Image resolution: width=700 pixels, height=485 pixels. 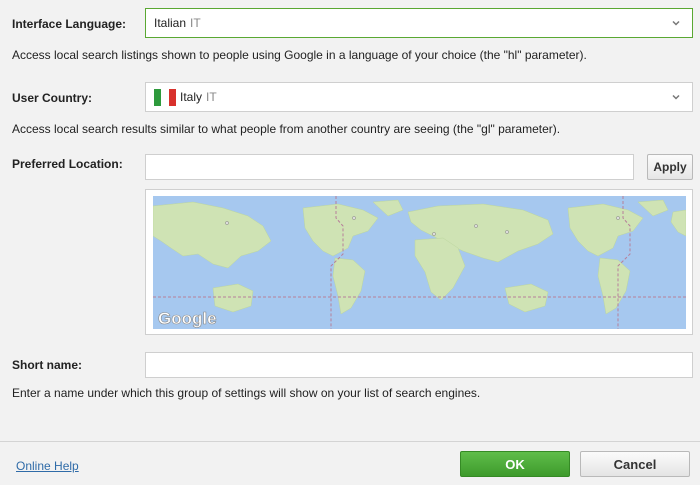 What do you see at coordinates (170, 23) in the screenshot?
I see `interface-language-value: Italian` at bounding box center [170, 23].